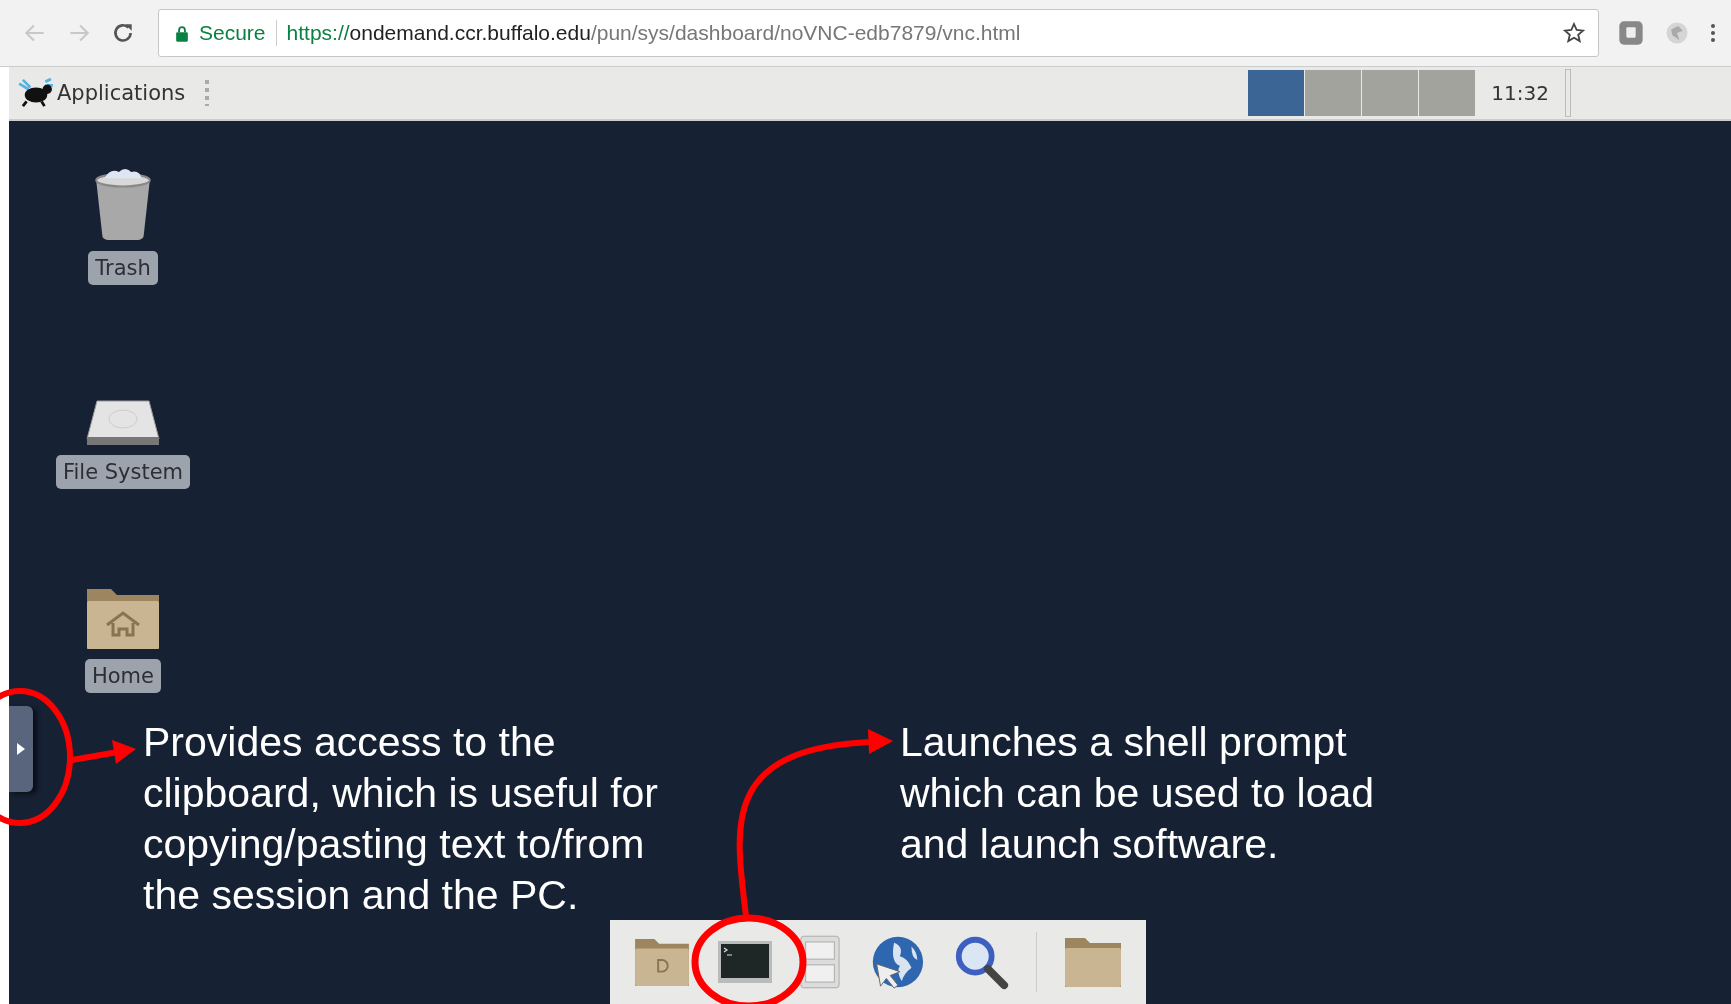  I want to click on annotation-text: Launches a shell prompt which can be used to load and launch software., so click(1137, 793).